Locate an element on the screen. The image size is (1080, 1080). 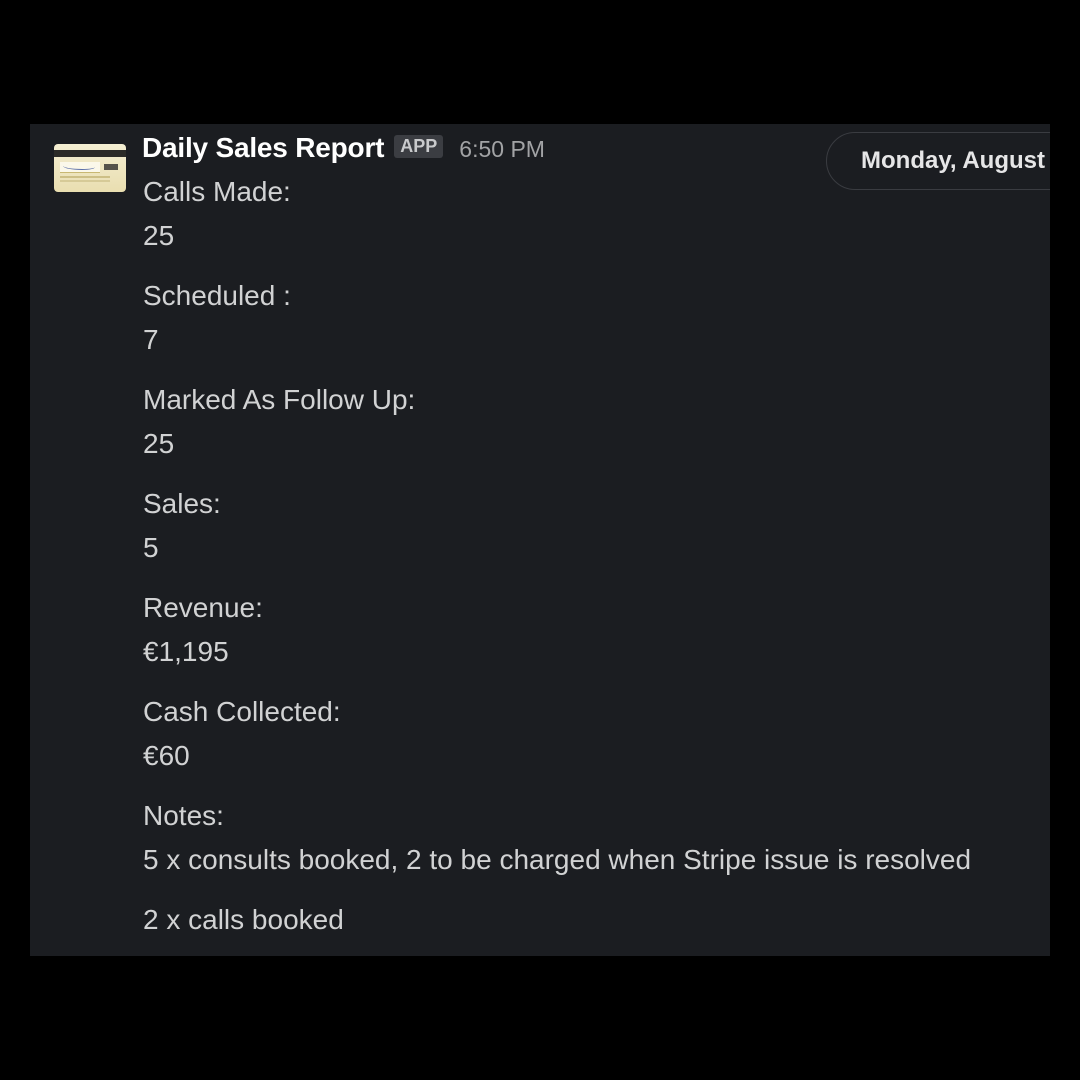
field-scheduled: Scheduled : 7 is located at coordinates (588, 318).